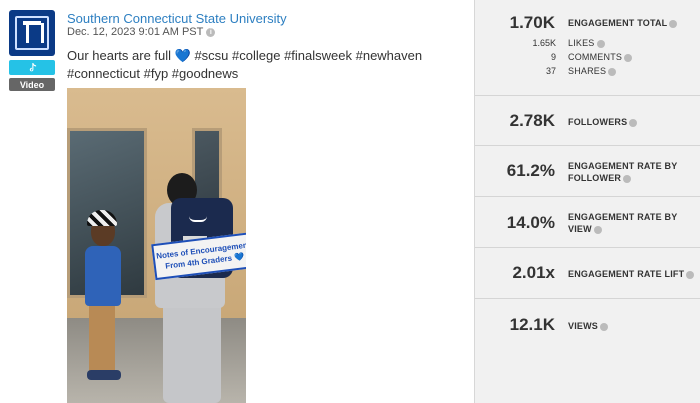 The height and width of the screenshot is (403, 700). I want to click on post-timestamp: Dec. 12, 2023 9:01 AM PST i, so click(141, 32).